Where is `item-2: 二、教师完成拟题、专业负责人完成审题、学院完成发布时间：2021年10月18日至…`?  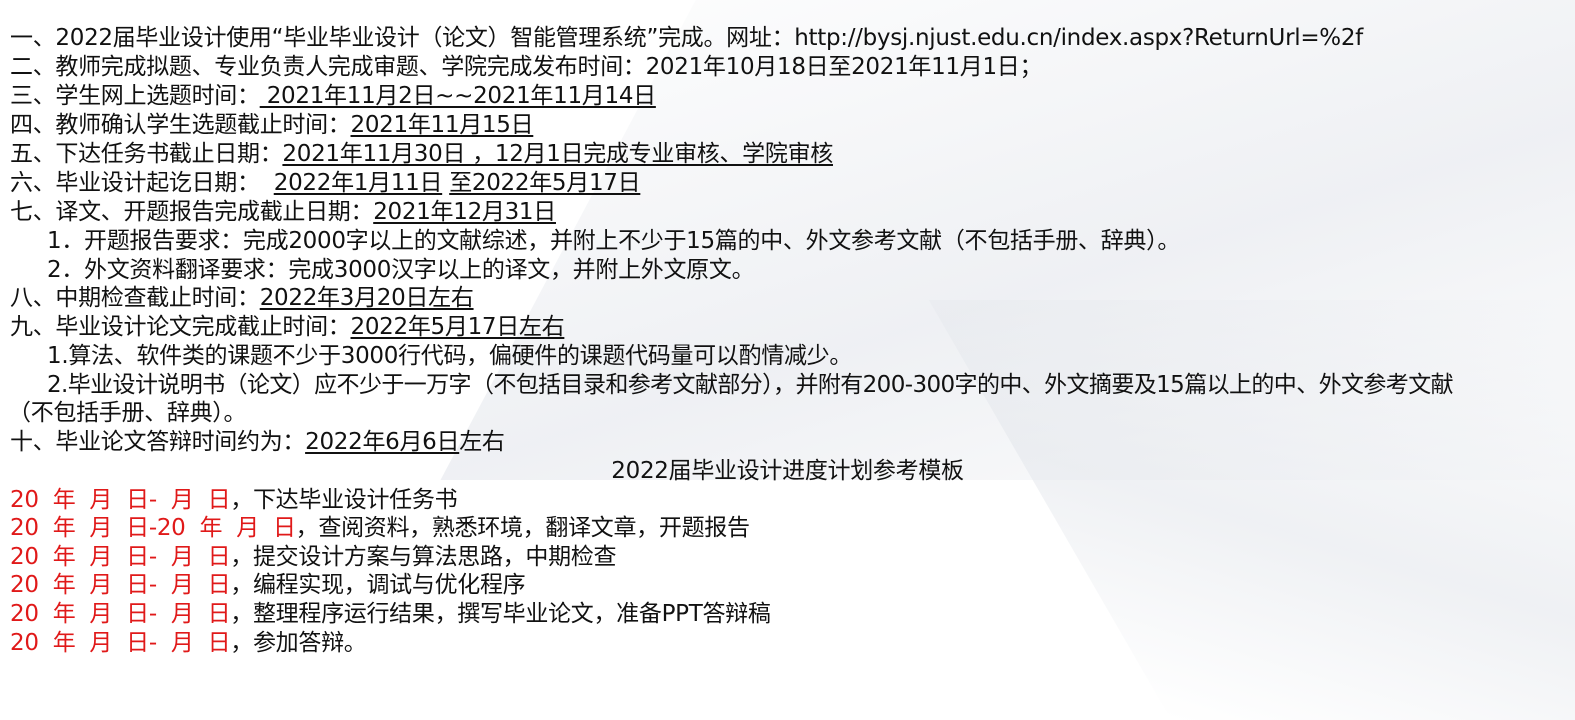 item-2: 二、教师完成拟题、专业负责人完成审题、学院完成发布时间：2021年10月18日至… is located at coordinates (526, 67).